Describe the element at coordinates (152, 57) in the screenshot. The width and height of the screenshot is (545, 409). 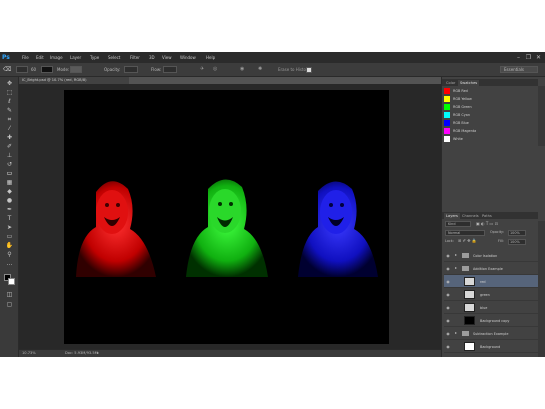
I see `menu-3d: 3D` at that location.